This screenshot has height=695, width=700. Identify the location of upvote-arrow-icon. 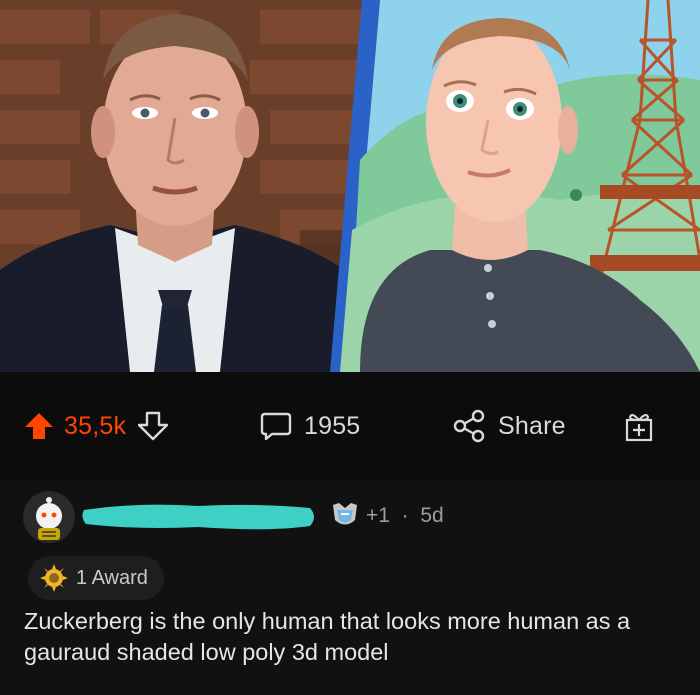
(39, 426).